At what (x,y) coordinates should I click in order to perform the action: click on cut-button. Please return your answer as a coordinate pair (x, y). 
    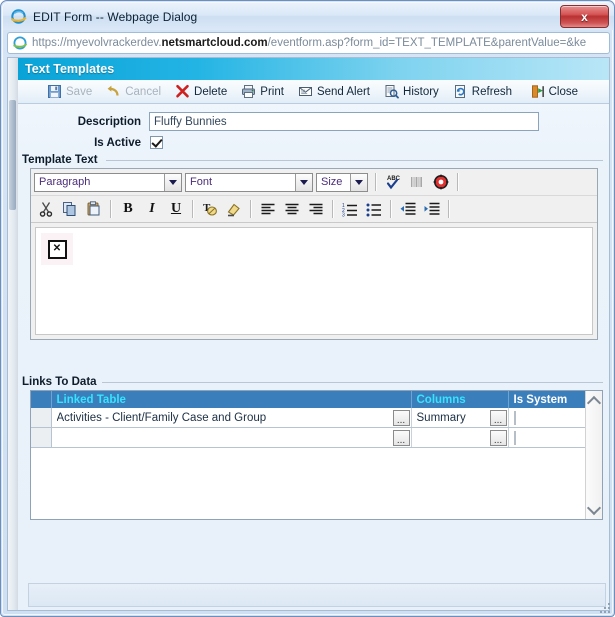
    Looking at the image, I should click on (46, 209).